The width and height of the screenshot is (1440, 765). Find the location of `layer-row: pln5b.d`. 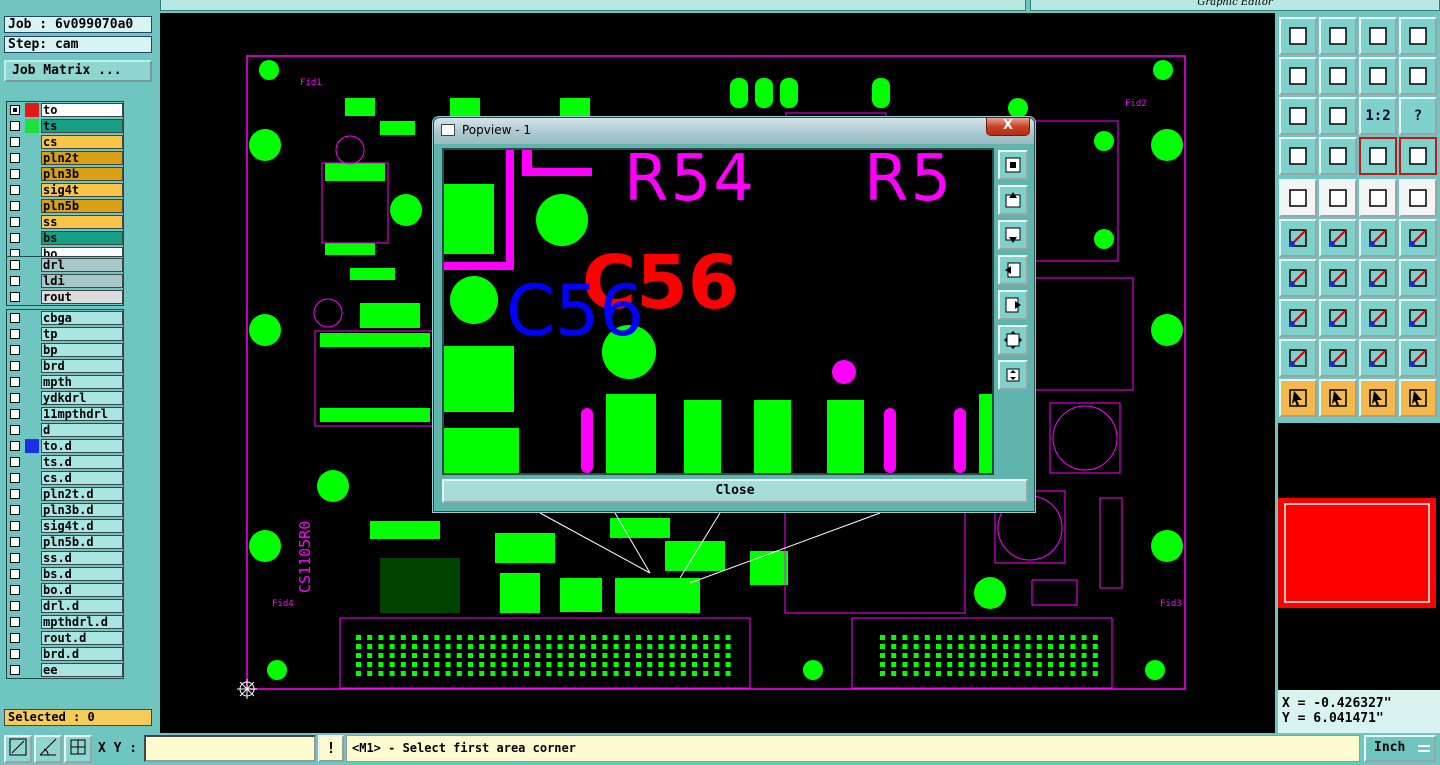

layer-row: pln5b.d is located at coordinates (65, 542).